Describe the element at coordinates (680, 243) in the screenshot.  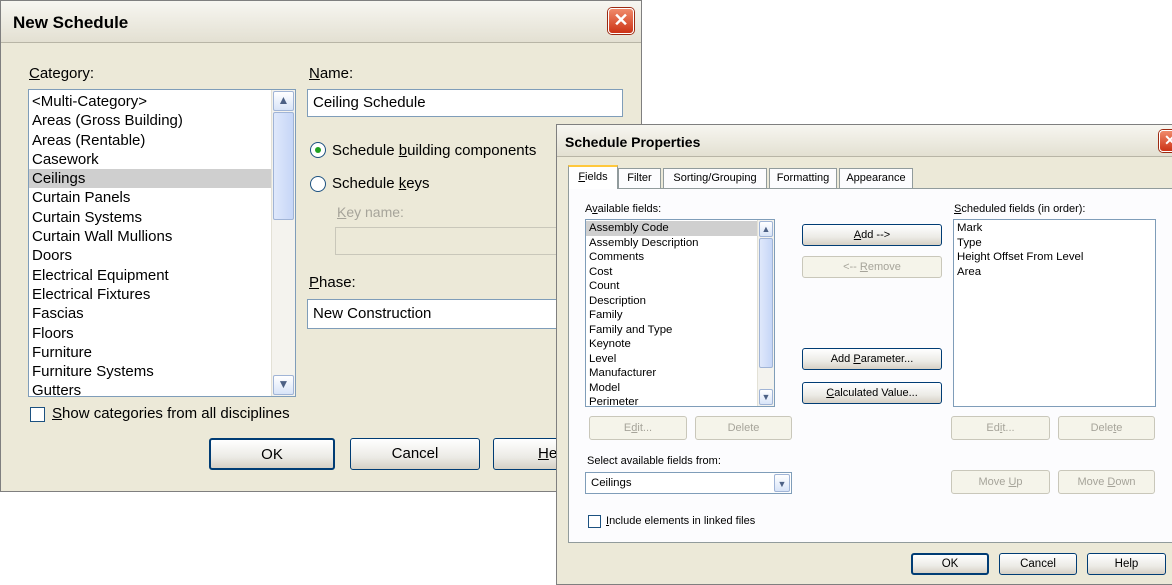
I see `list-item: Assembly Description` at that location.